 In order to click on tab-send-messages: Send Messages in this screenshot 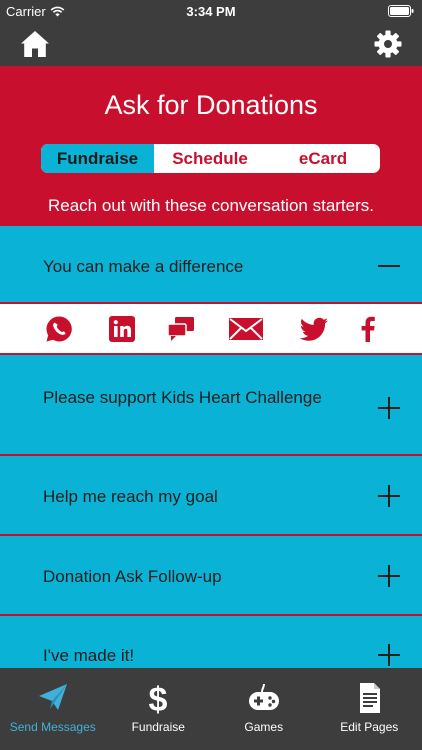, I will do `click(53, 709)`.